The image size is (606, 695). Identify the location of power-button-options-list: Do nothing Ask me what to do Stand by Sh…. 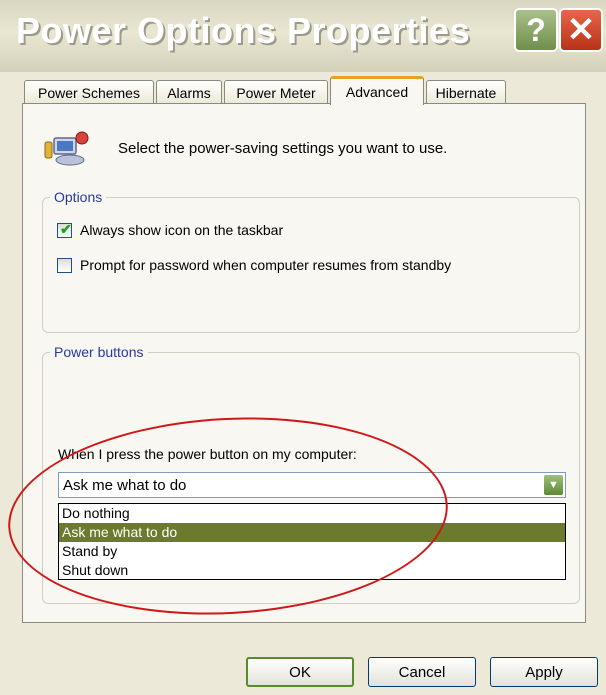
(312, 541).